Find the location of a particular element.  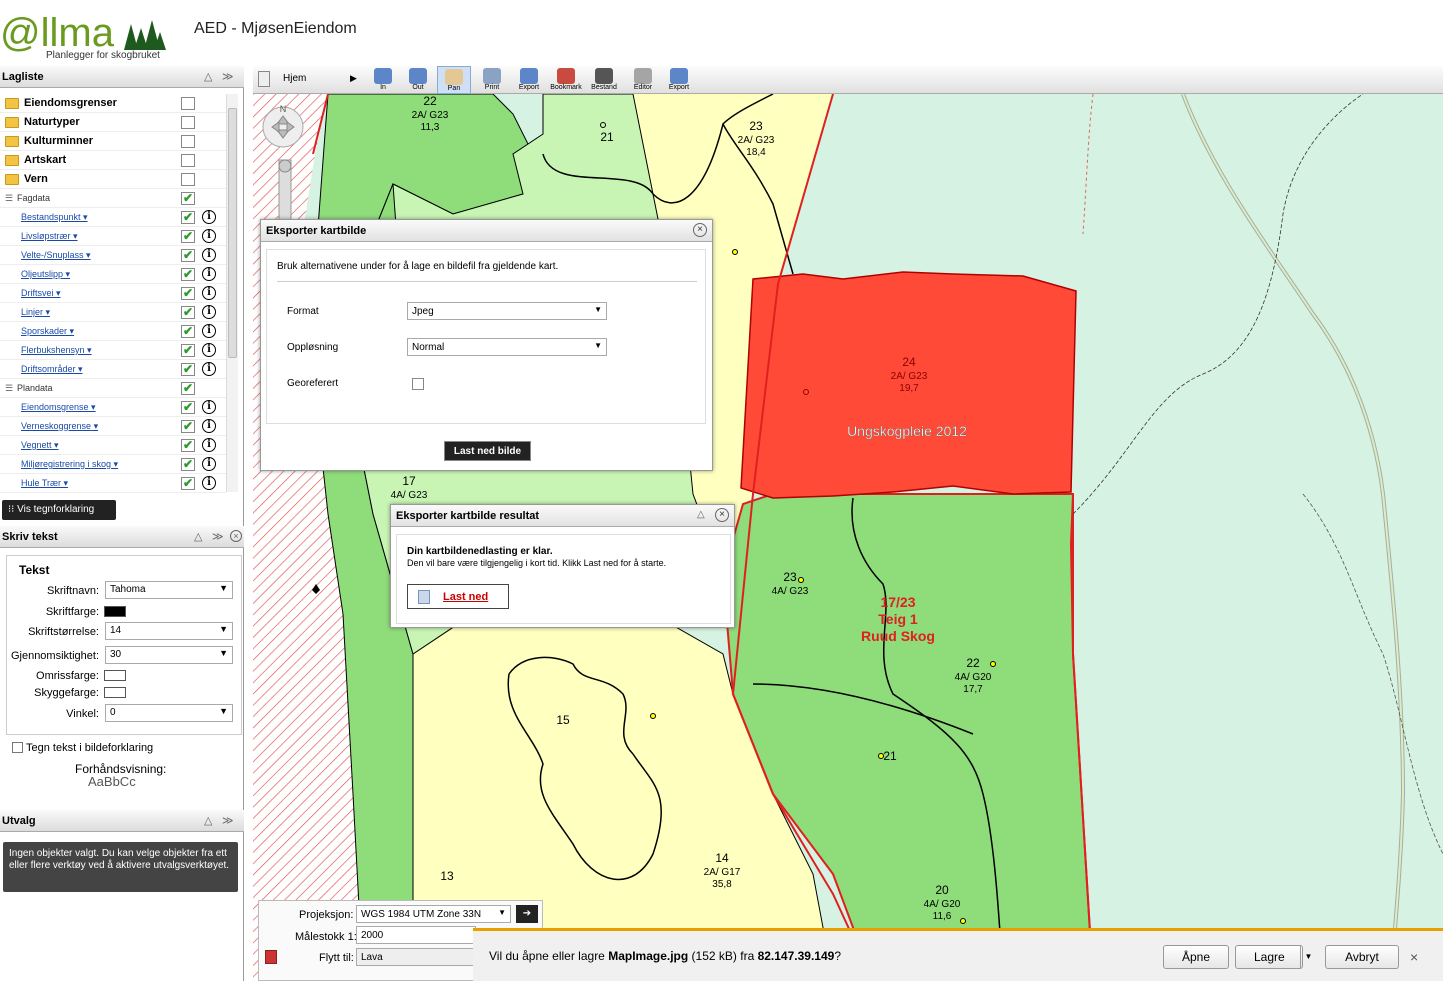

layer-item-label: Driftsvei ▾ is located at coordinates (41, 293).